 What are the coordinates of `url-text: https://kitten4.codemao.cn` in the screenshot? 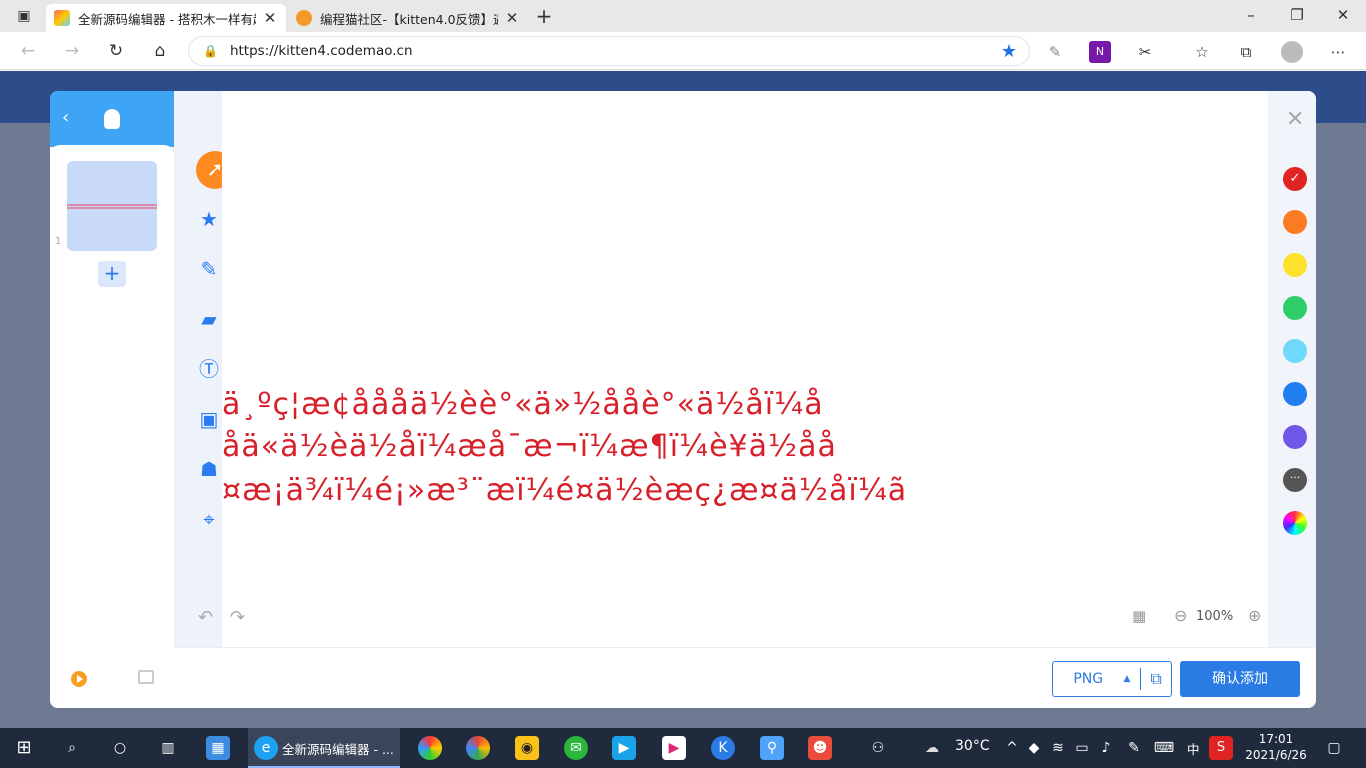 It's located at (321, 51).